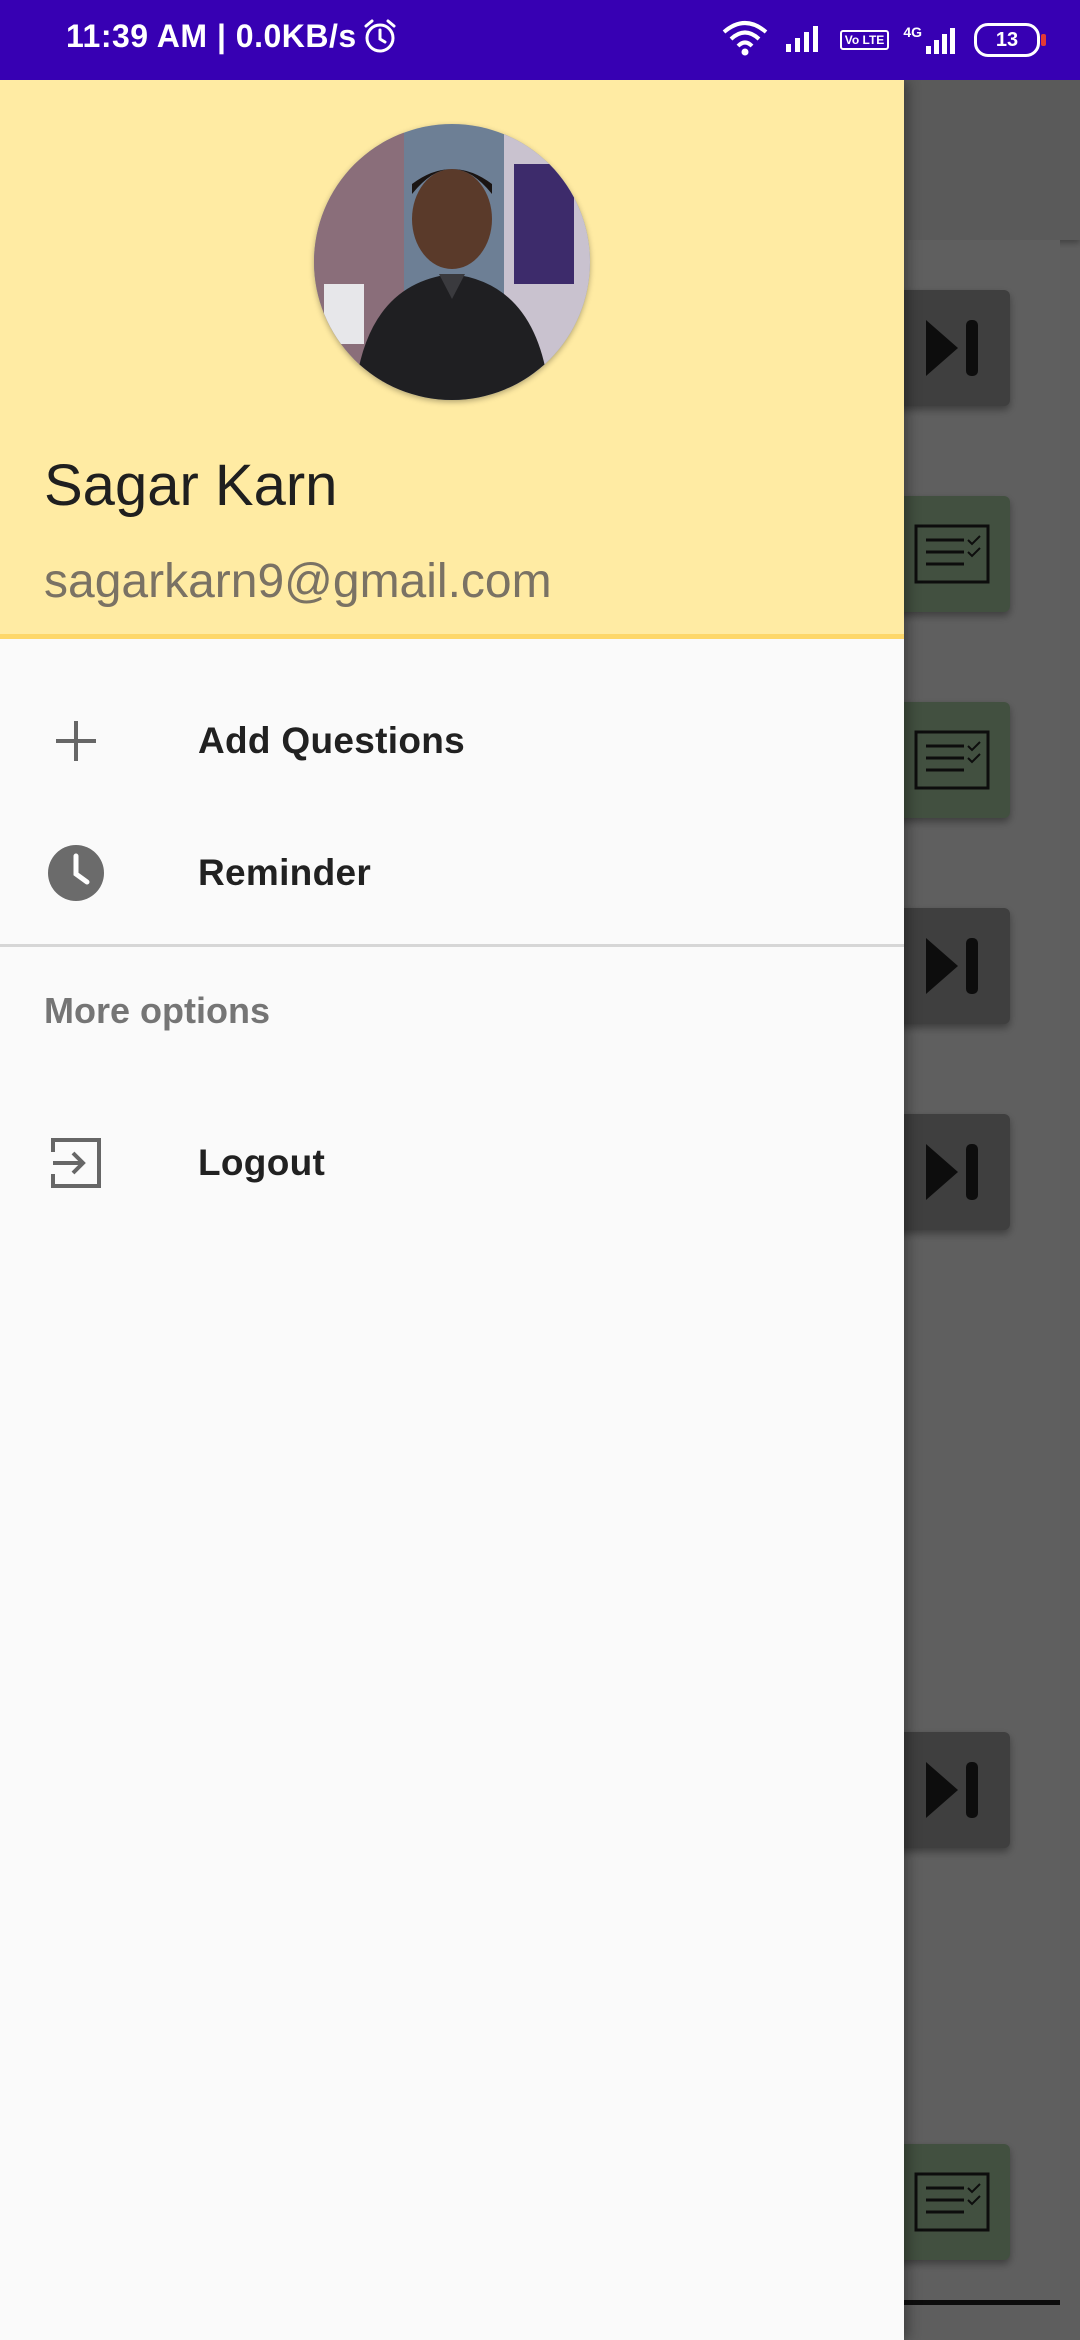 This screenshot has height=2340, width=1080. What do you see at coordinates (76, 1163) in the screenshot?
I see `logout-icon` at bounding box center [76, 1163].